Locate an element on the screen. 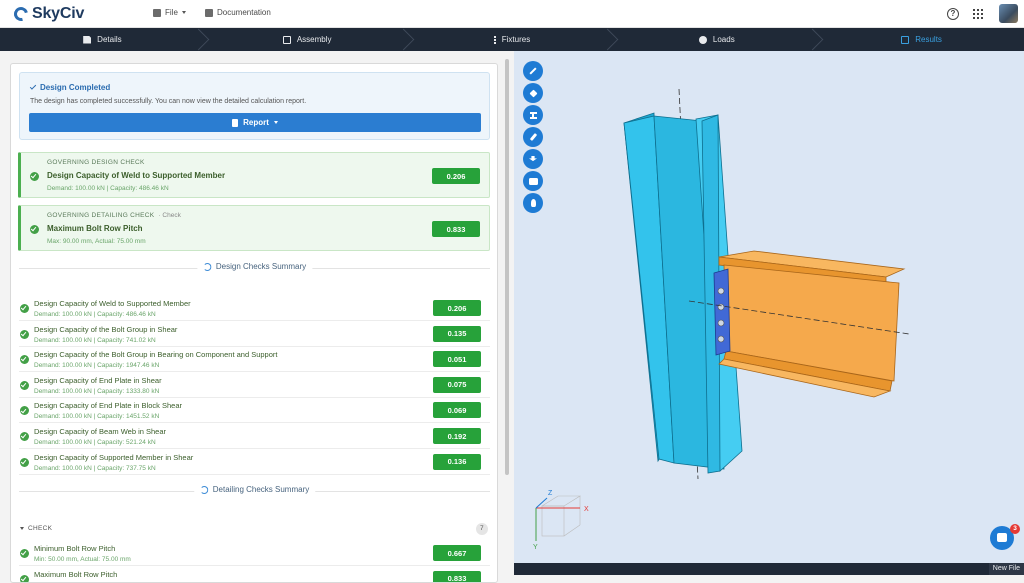 Image resolution: width=1024 pixels, height=583 pixels. check-ratio: 0.051 is located at coordinates (457, 359).